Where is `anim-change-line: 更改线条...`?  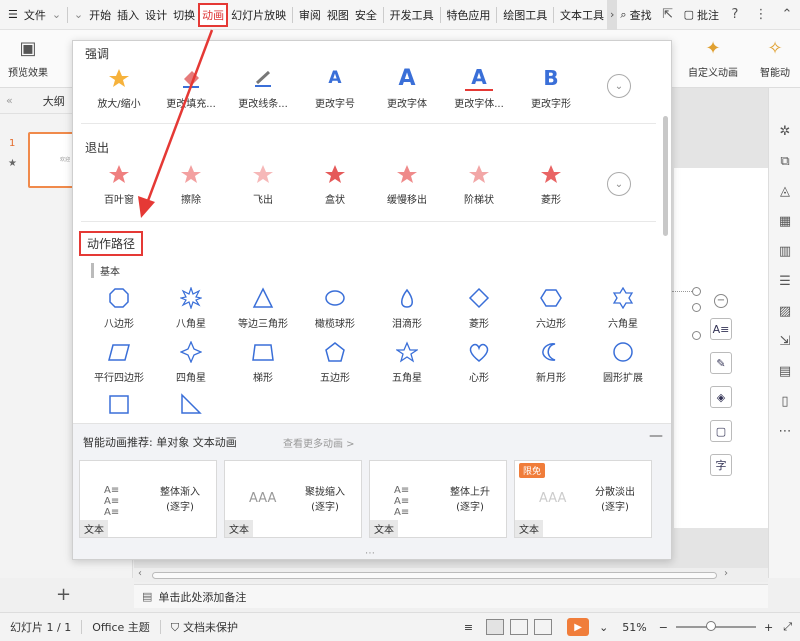
anim-change-line: 更改线条... is located at coordinates (263, 87).